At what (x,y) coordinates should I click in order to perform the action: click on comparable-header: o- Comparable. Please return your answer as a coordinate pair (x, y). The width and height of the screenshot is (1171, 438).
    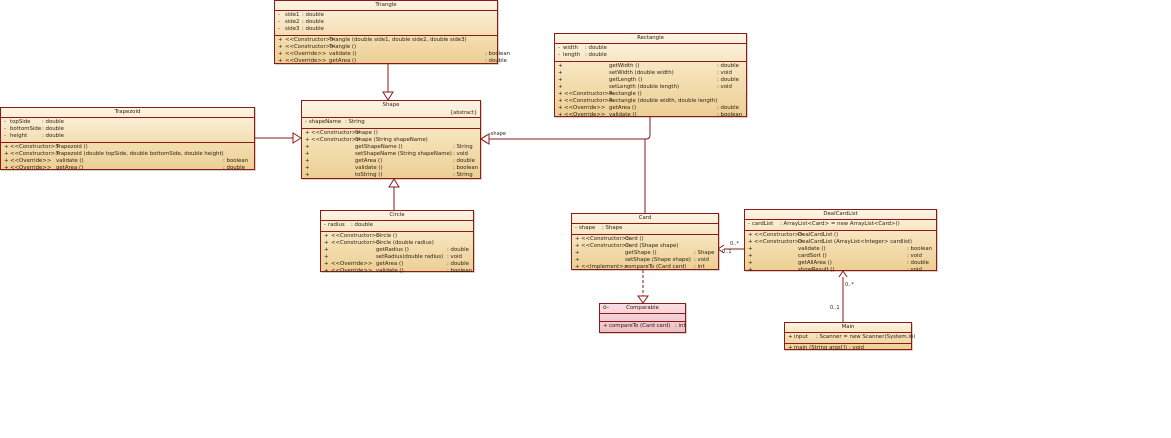
    Looking at the image, I should click on (642, 309).